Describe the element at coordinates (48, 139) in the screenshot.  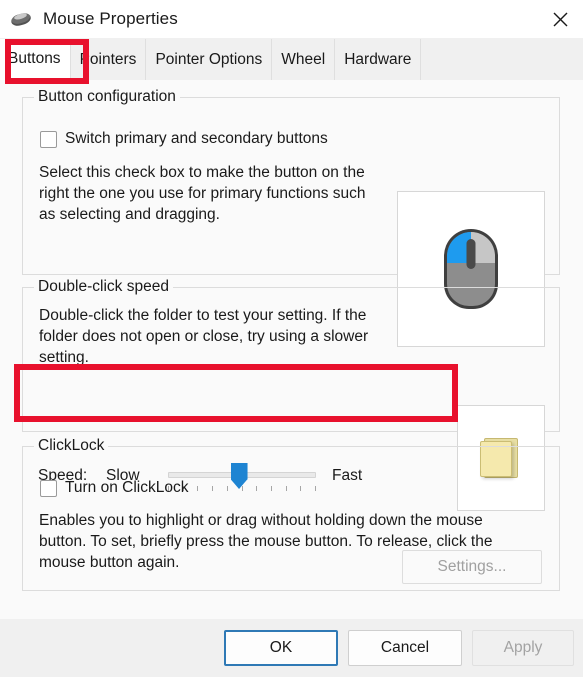
I see `switch-primary-secondary-checkbox` at that location.